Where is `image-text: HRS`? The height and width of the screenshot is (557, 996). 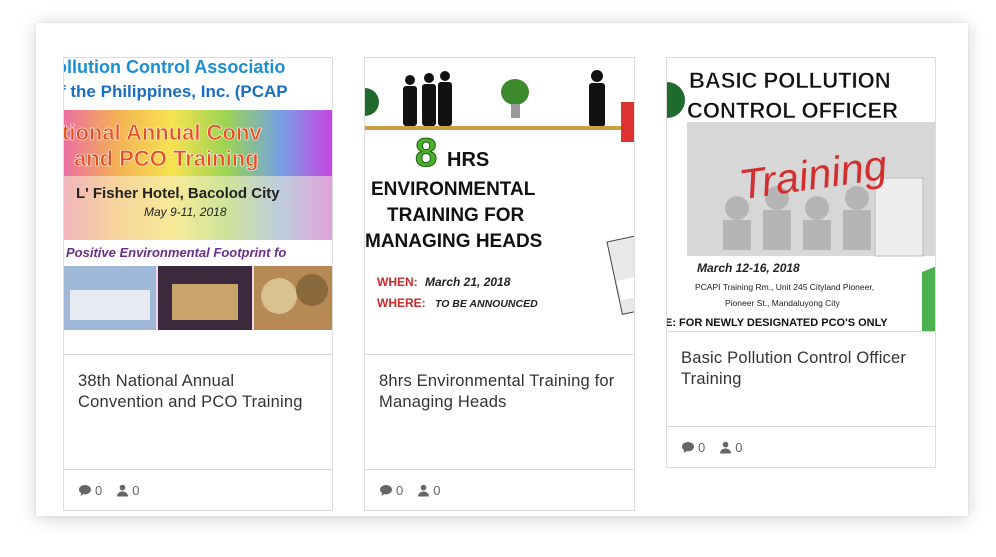 image-text: HRS is located at coordinates (468, 160).